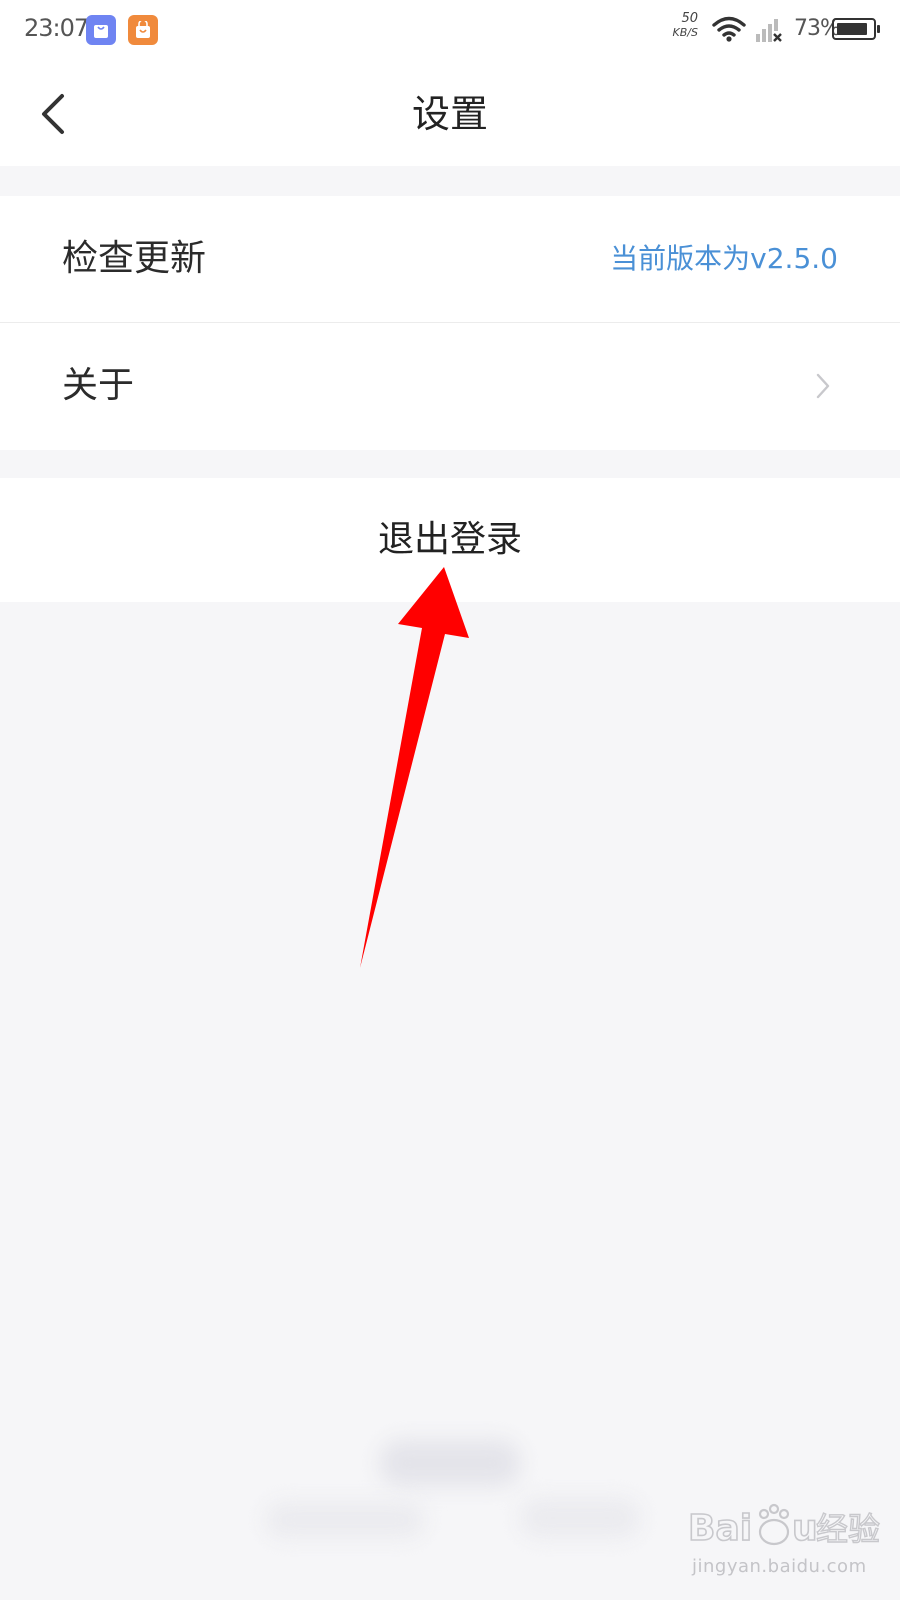 This screenshot has height=1600, width=900. Describe the element at coordinates (101, 30) in the screenshot. I see `app-blue-icon` at that location.